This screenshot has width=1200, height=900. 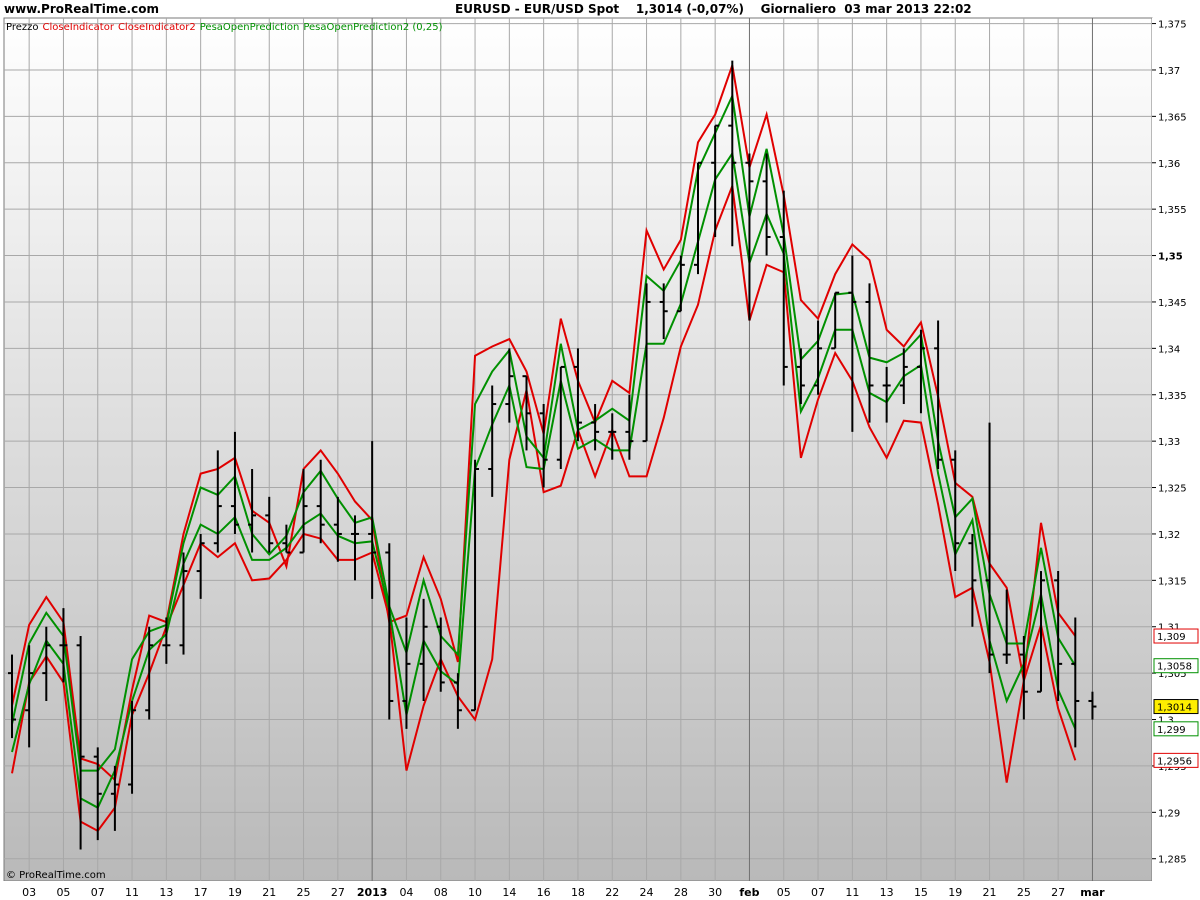 I want to click on y-tick-label: 1,375, so click(x=1172, y=25).